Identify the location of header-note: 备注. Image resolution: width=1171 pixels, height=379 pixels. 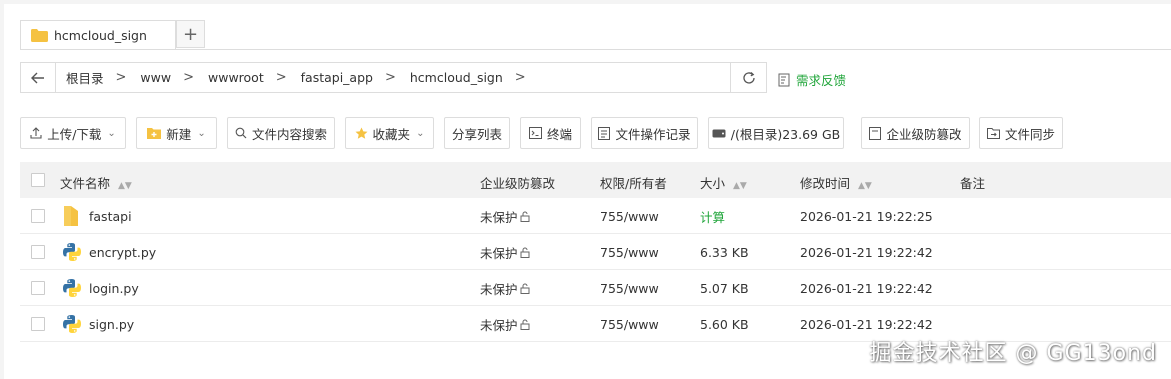
(973, 183).